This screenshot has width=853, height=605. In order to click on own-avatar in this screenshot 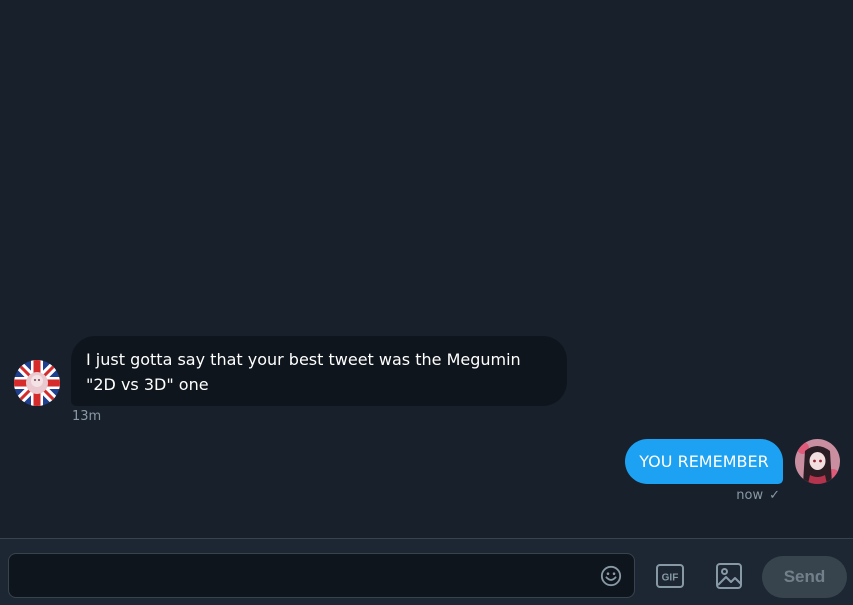, I will do `click(817, 461)`.